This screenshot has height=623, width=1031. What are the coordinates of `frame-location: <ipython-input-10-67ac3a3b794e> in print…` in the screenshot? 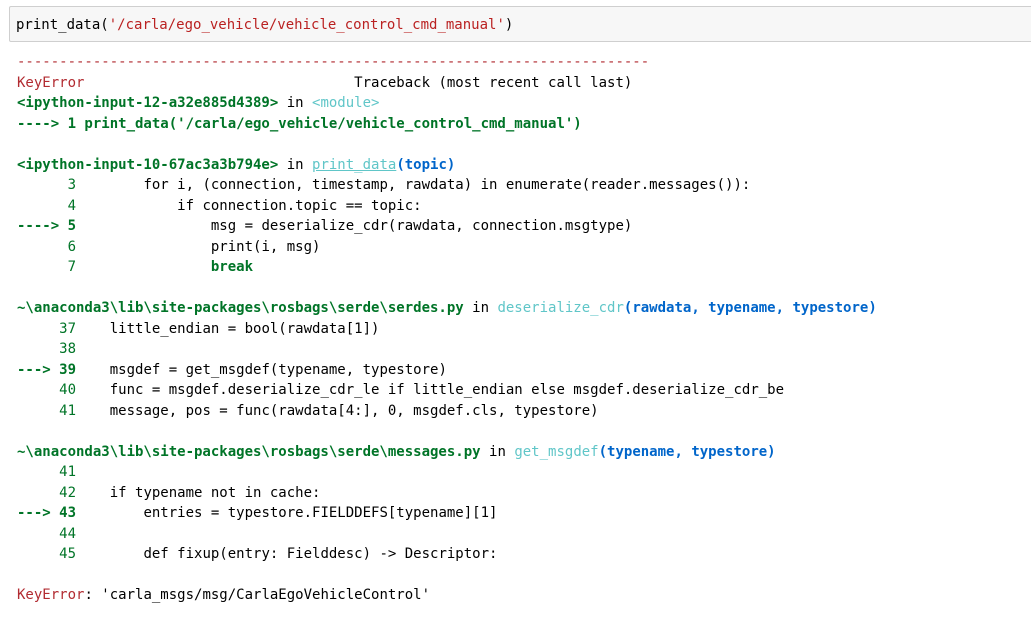 It's located at (236, 164).